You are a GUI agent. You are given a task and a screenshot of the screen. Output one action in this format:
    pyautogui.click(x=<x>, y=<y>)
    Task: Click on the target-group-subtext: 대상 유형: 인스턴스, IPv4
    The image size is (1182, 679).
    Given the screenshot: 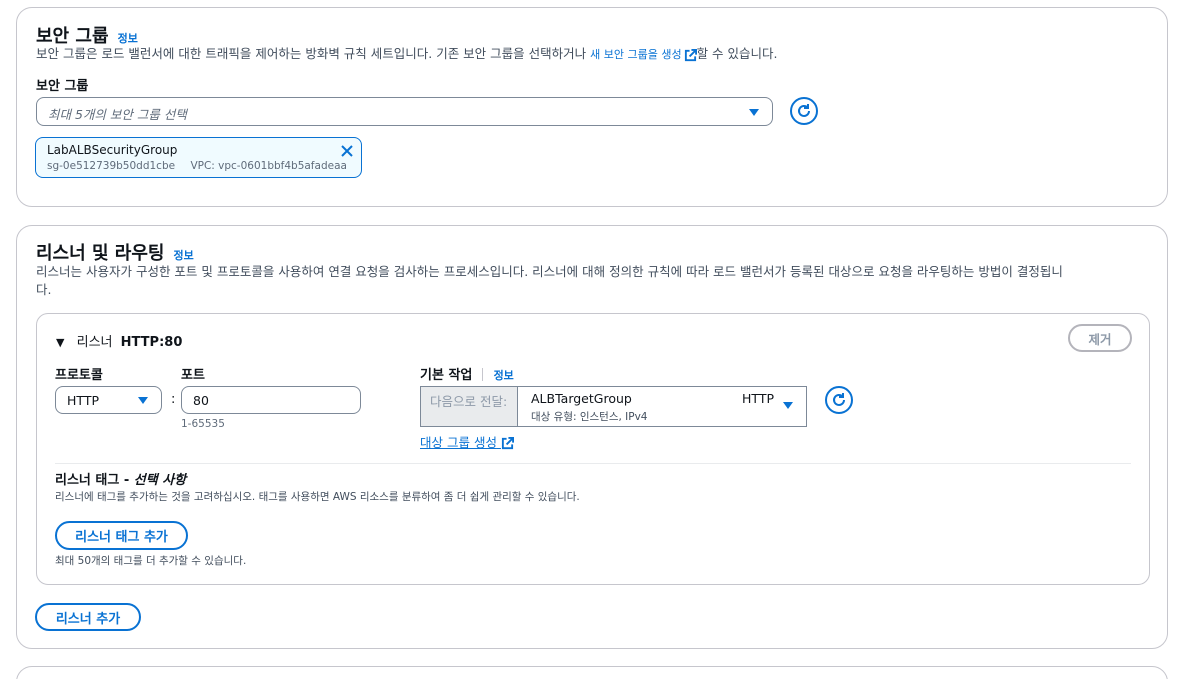 What is the action you would take?
    pyautogui.click(x=589, y=417)
    